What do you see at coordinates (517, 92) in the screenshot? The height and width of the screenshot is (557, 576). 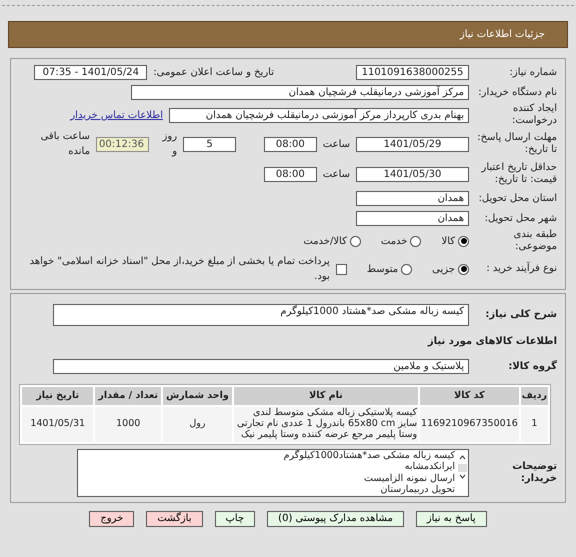 I see `field-label: نام دستگاه خریدار:` at bounding box center [517, 92].